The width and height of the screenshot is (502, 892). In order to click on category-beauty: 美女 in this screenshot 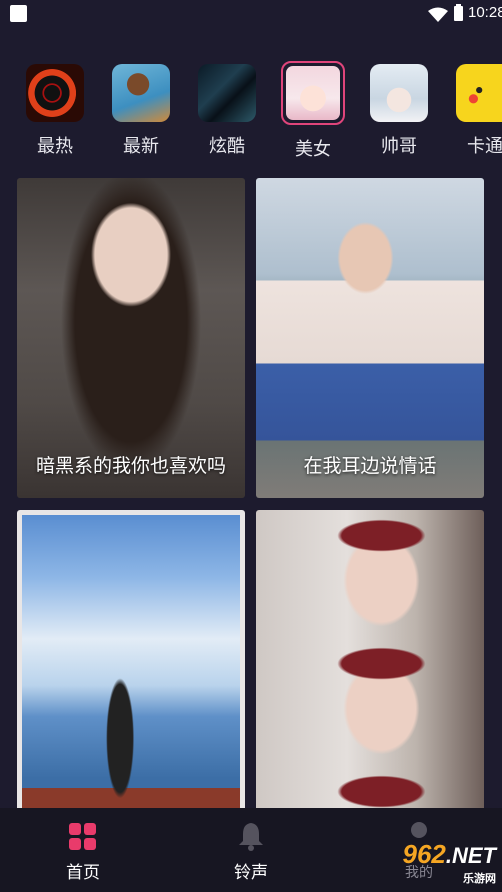, I will do `click(313, 109)`.